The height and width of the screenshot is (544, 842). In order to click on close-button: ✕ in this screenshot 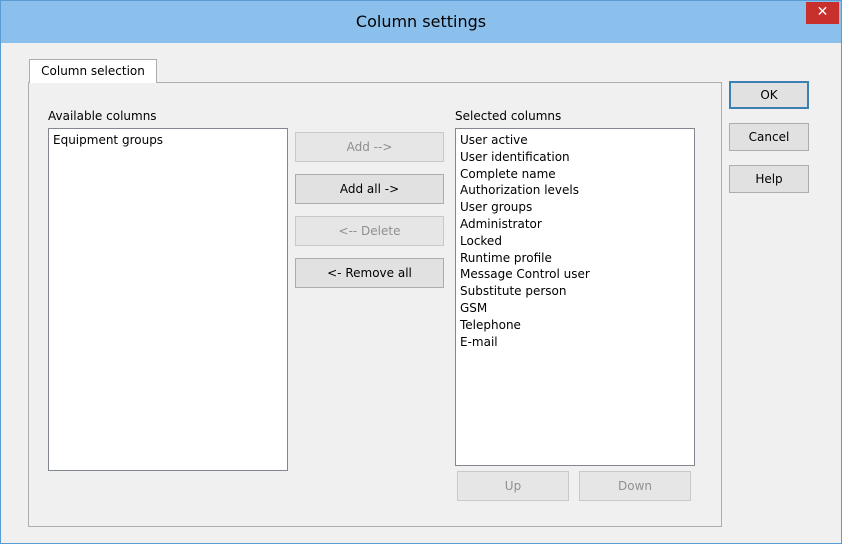, I will do `click(822, 13)`.